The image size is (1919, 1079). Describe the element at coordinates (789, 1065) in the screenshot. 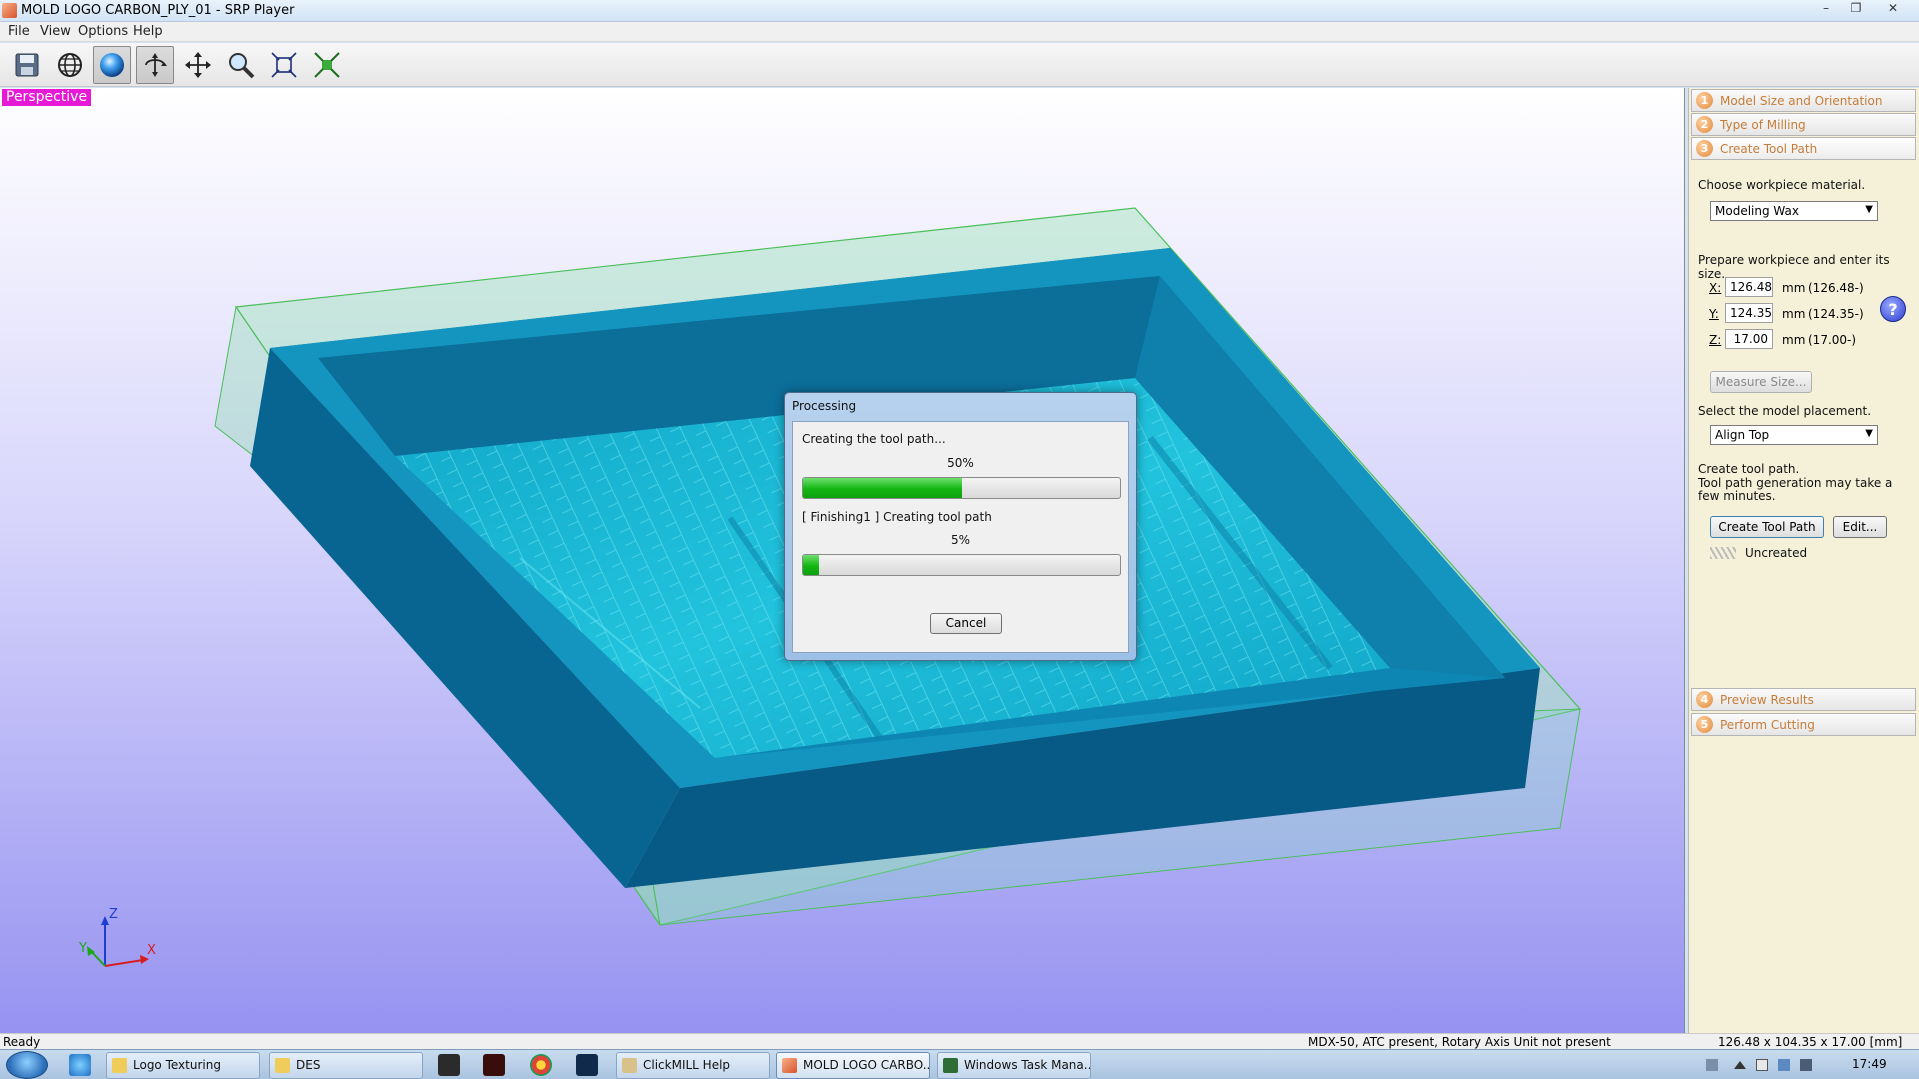

I see `srp-player-icon` at that location.